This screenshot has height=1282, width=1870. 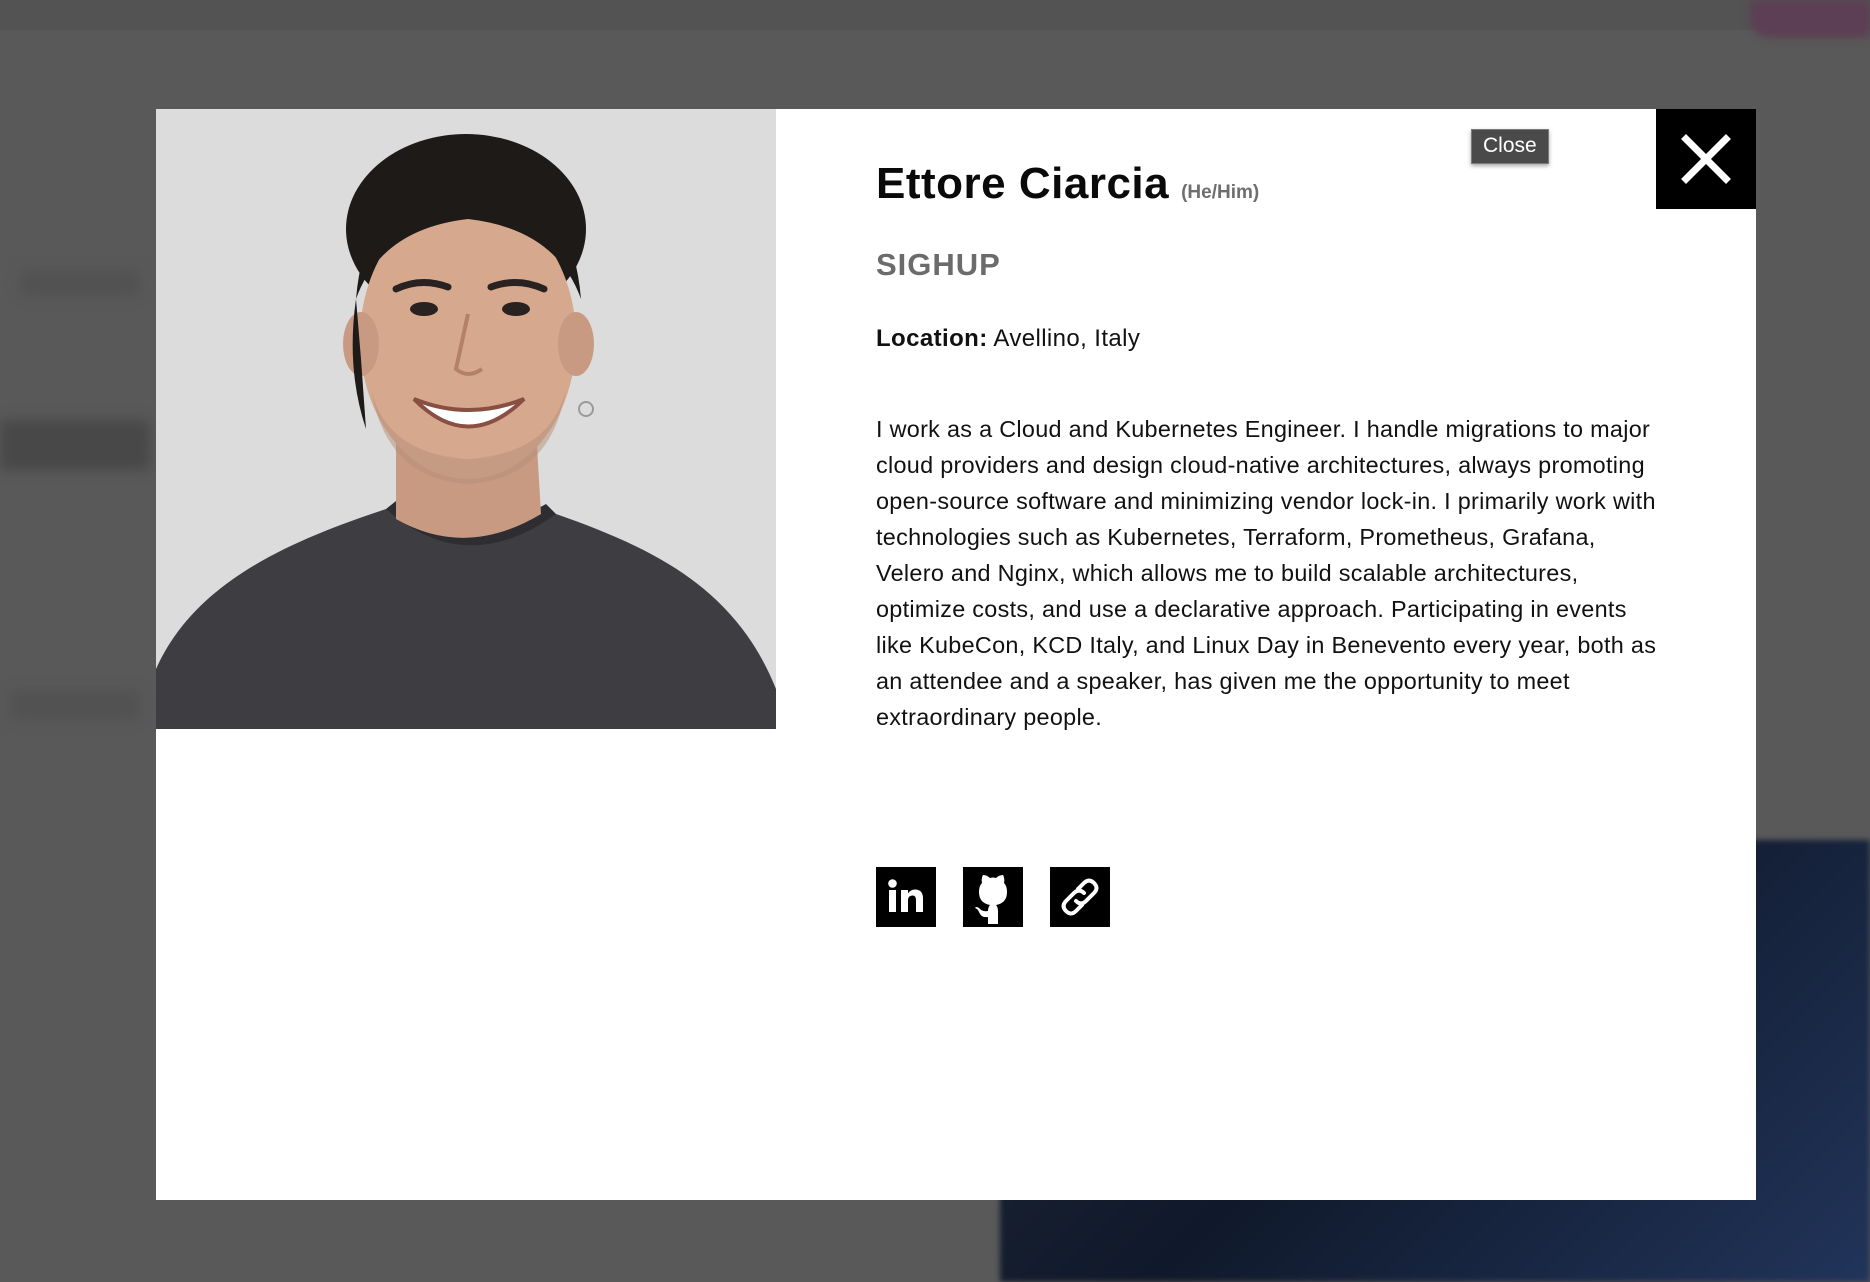 I want to click on speaker-name: Ettore Ciarcia, so click(x=1023, y=183).